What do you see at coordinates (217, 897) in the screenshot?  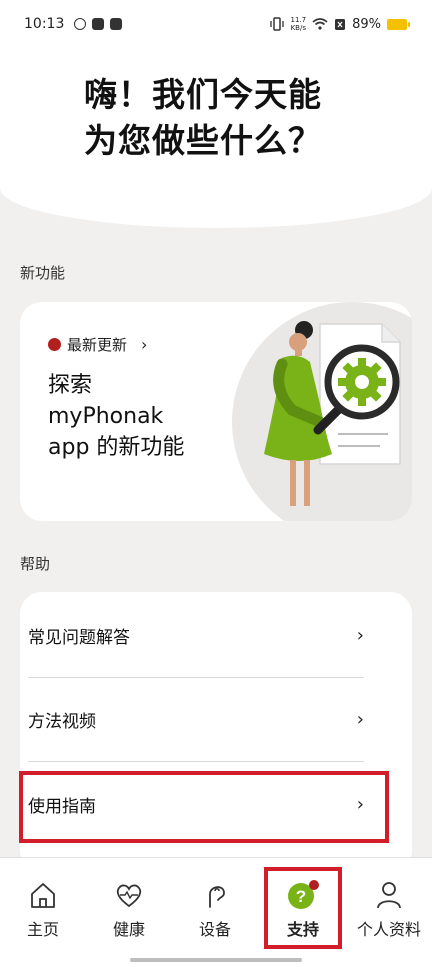 I see `hearing-aid-icon` at bounding box center [217, 897].